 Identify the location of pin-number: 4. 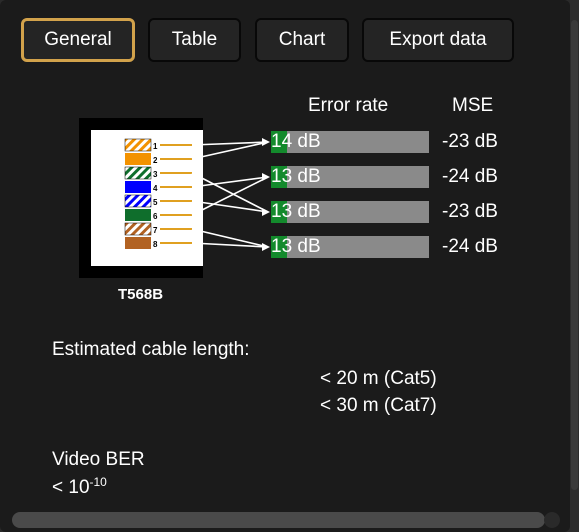
(155, 188).